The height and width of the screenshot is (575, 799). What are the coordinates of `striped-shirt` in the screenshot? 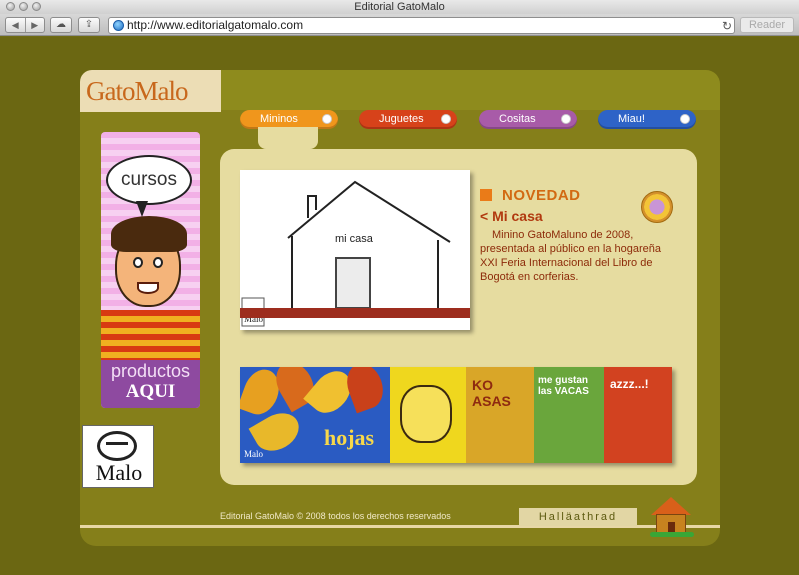 It's located at (150, 335).